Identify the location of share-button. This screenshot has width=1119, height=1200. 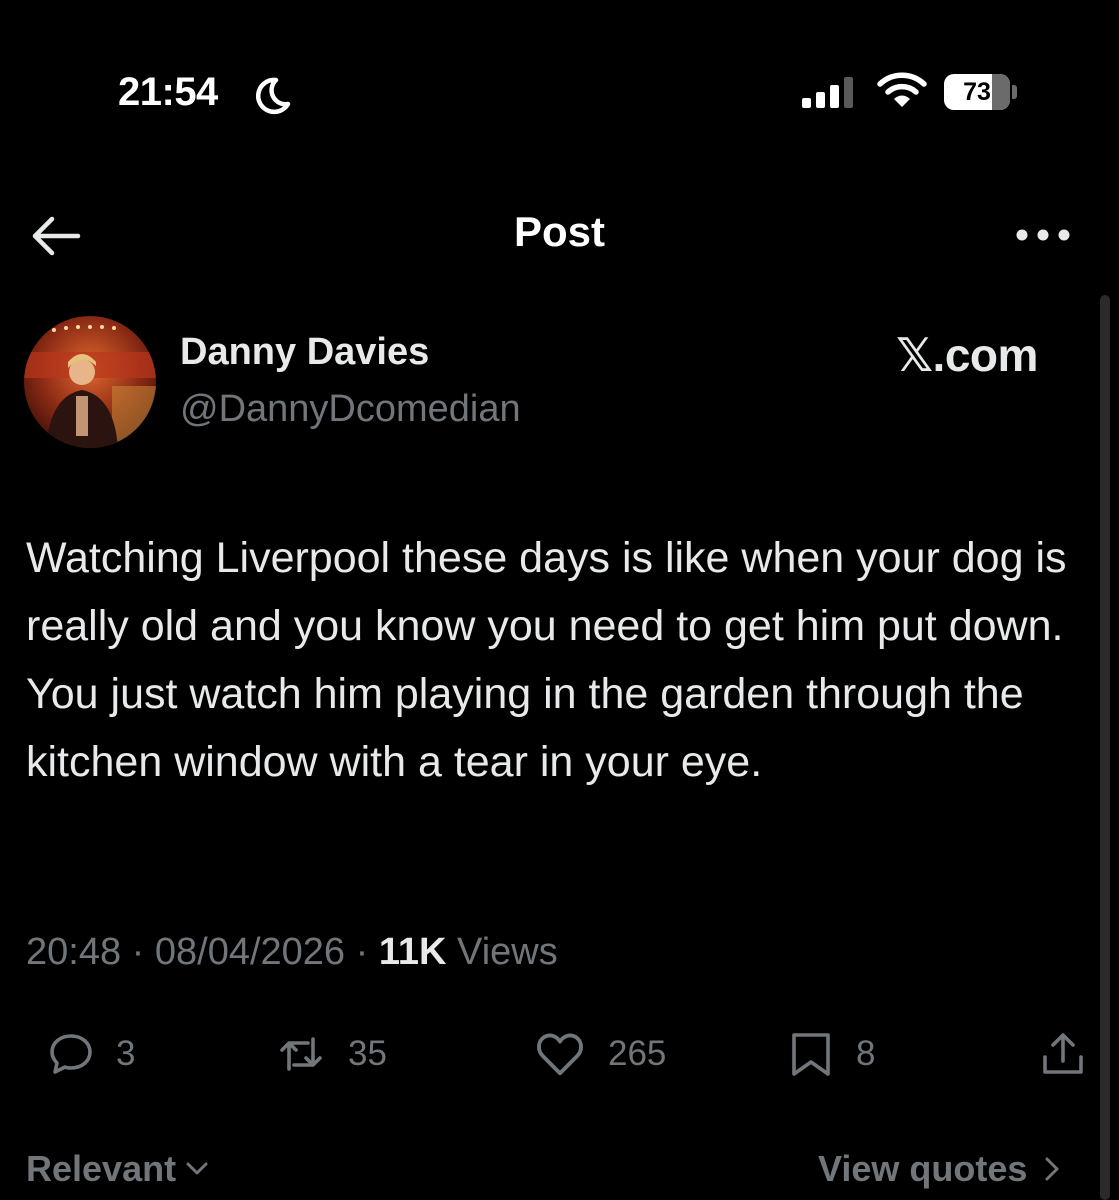
(1063, 1054).